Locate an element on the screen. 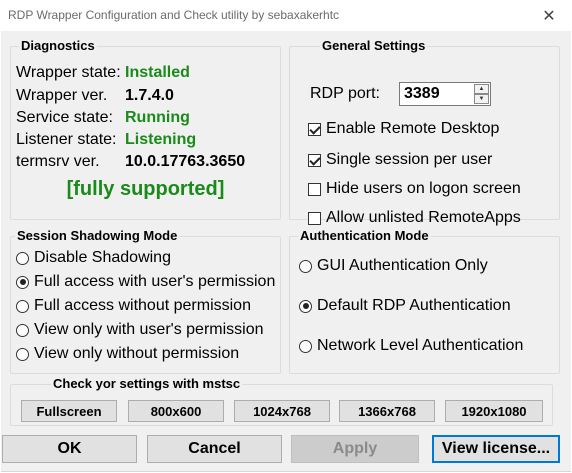  mstsc-check-label: Check yor settings with mstsc is located at coordinates (147, 384).